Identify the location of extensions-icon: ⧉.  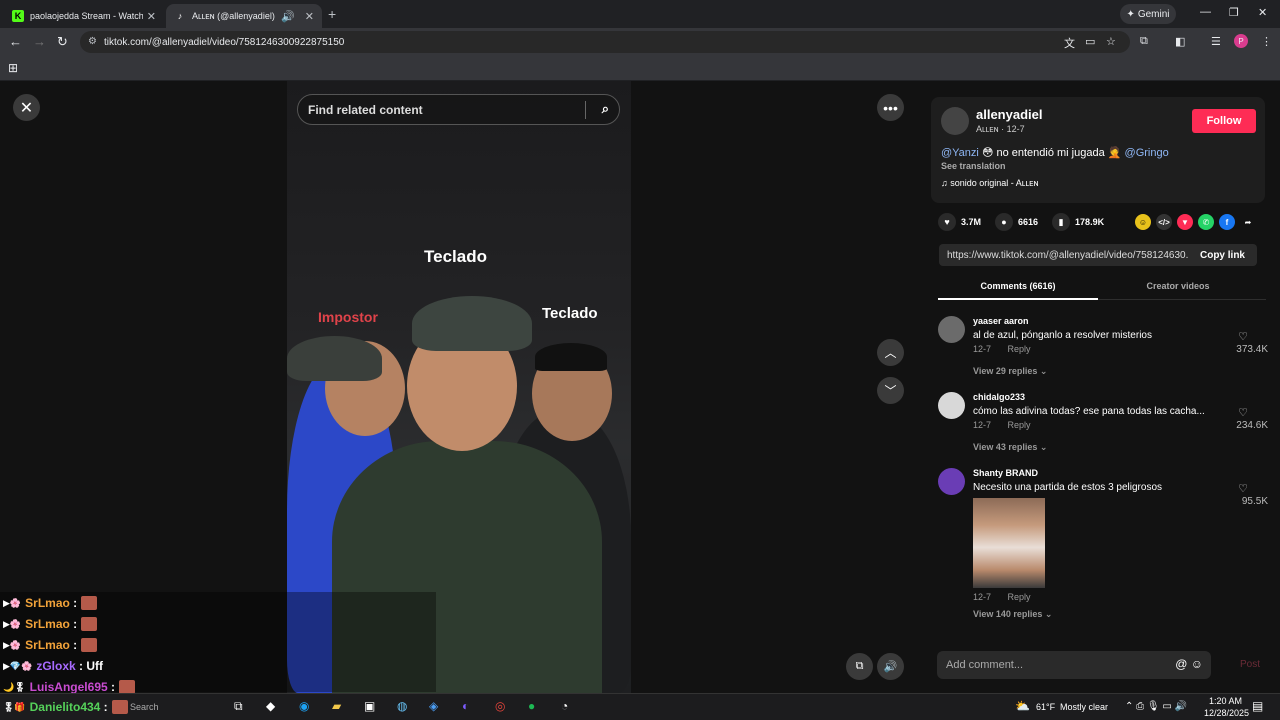
(1144, 41).